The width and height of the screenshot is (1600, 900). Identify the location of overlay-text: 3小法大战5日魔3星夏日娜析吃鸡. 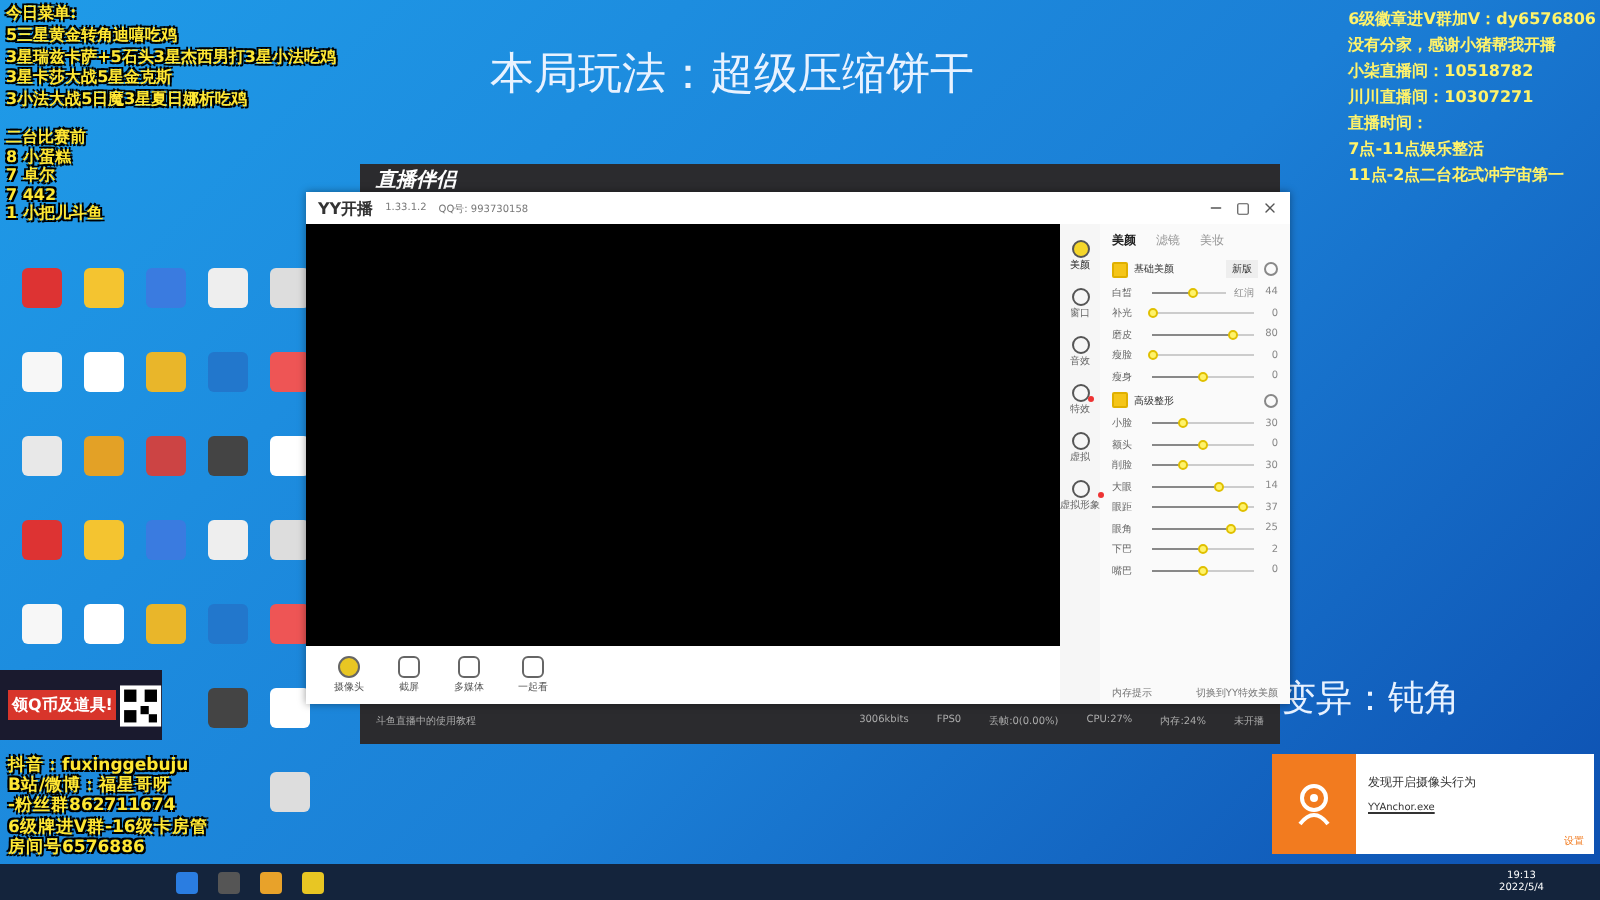
(127, 101).